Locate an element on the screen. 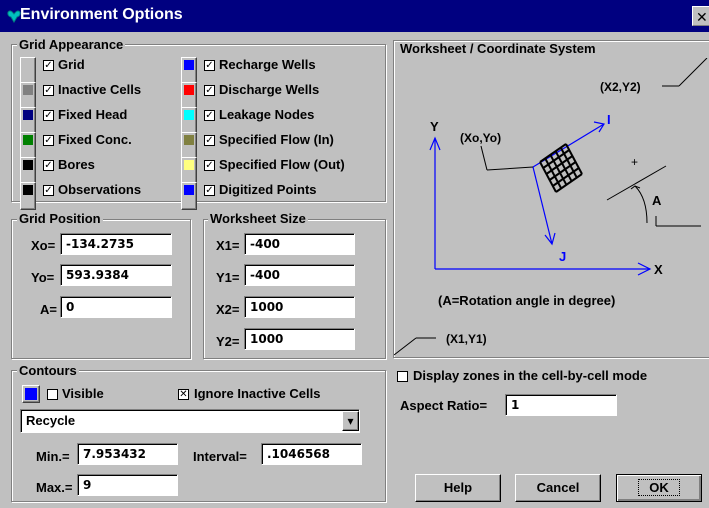 The height and width of the screenshot is (508, 709). origin-leader-line is located at coordinates (484, 158).